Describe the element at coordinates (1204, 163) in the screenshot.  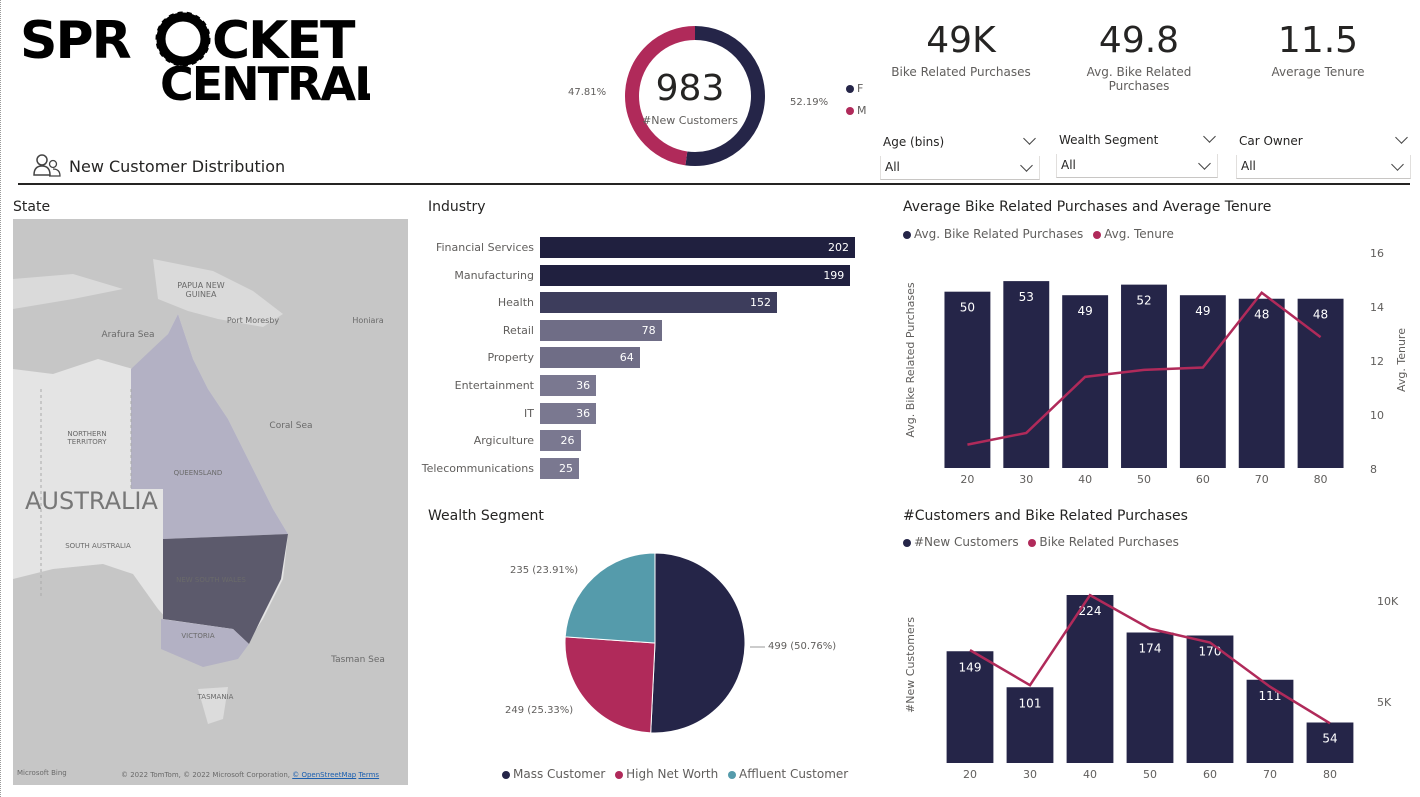
I see `chevron-down-icon` at that location.